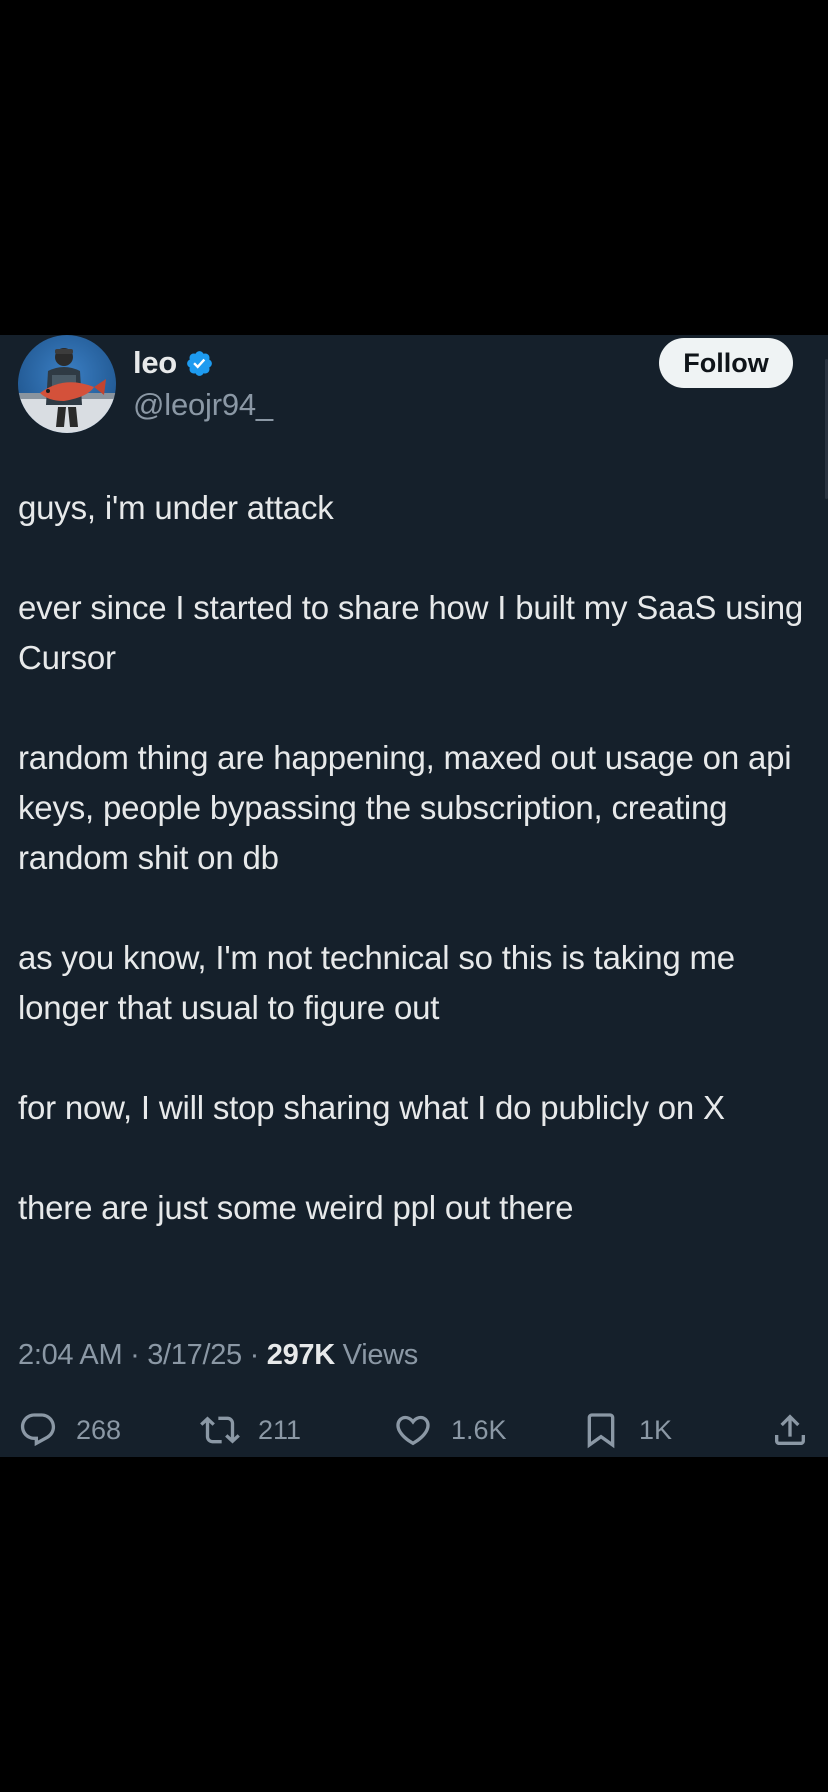  I want to click on views-count: 297K, so click(300, 1355).